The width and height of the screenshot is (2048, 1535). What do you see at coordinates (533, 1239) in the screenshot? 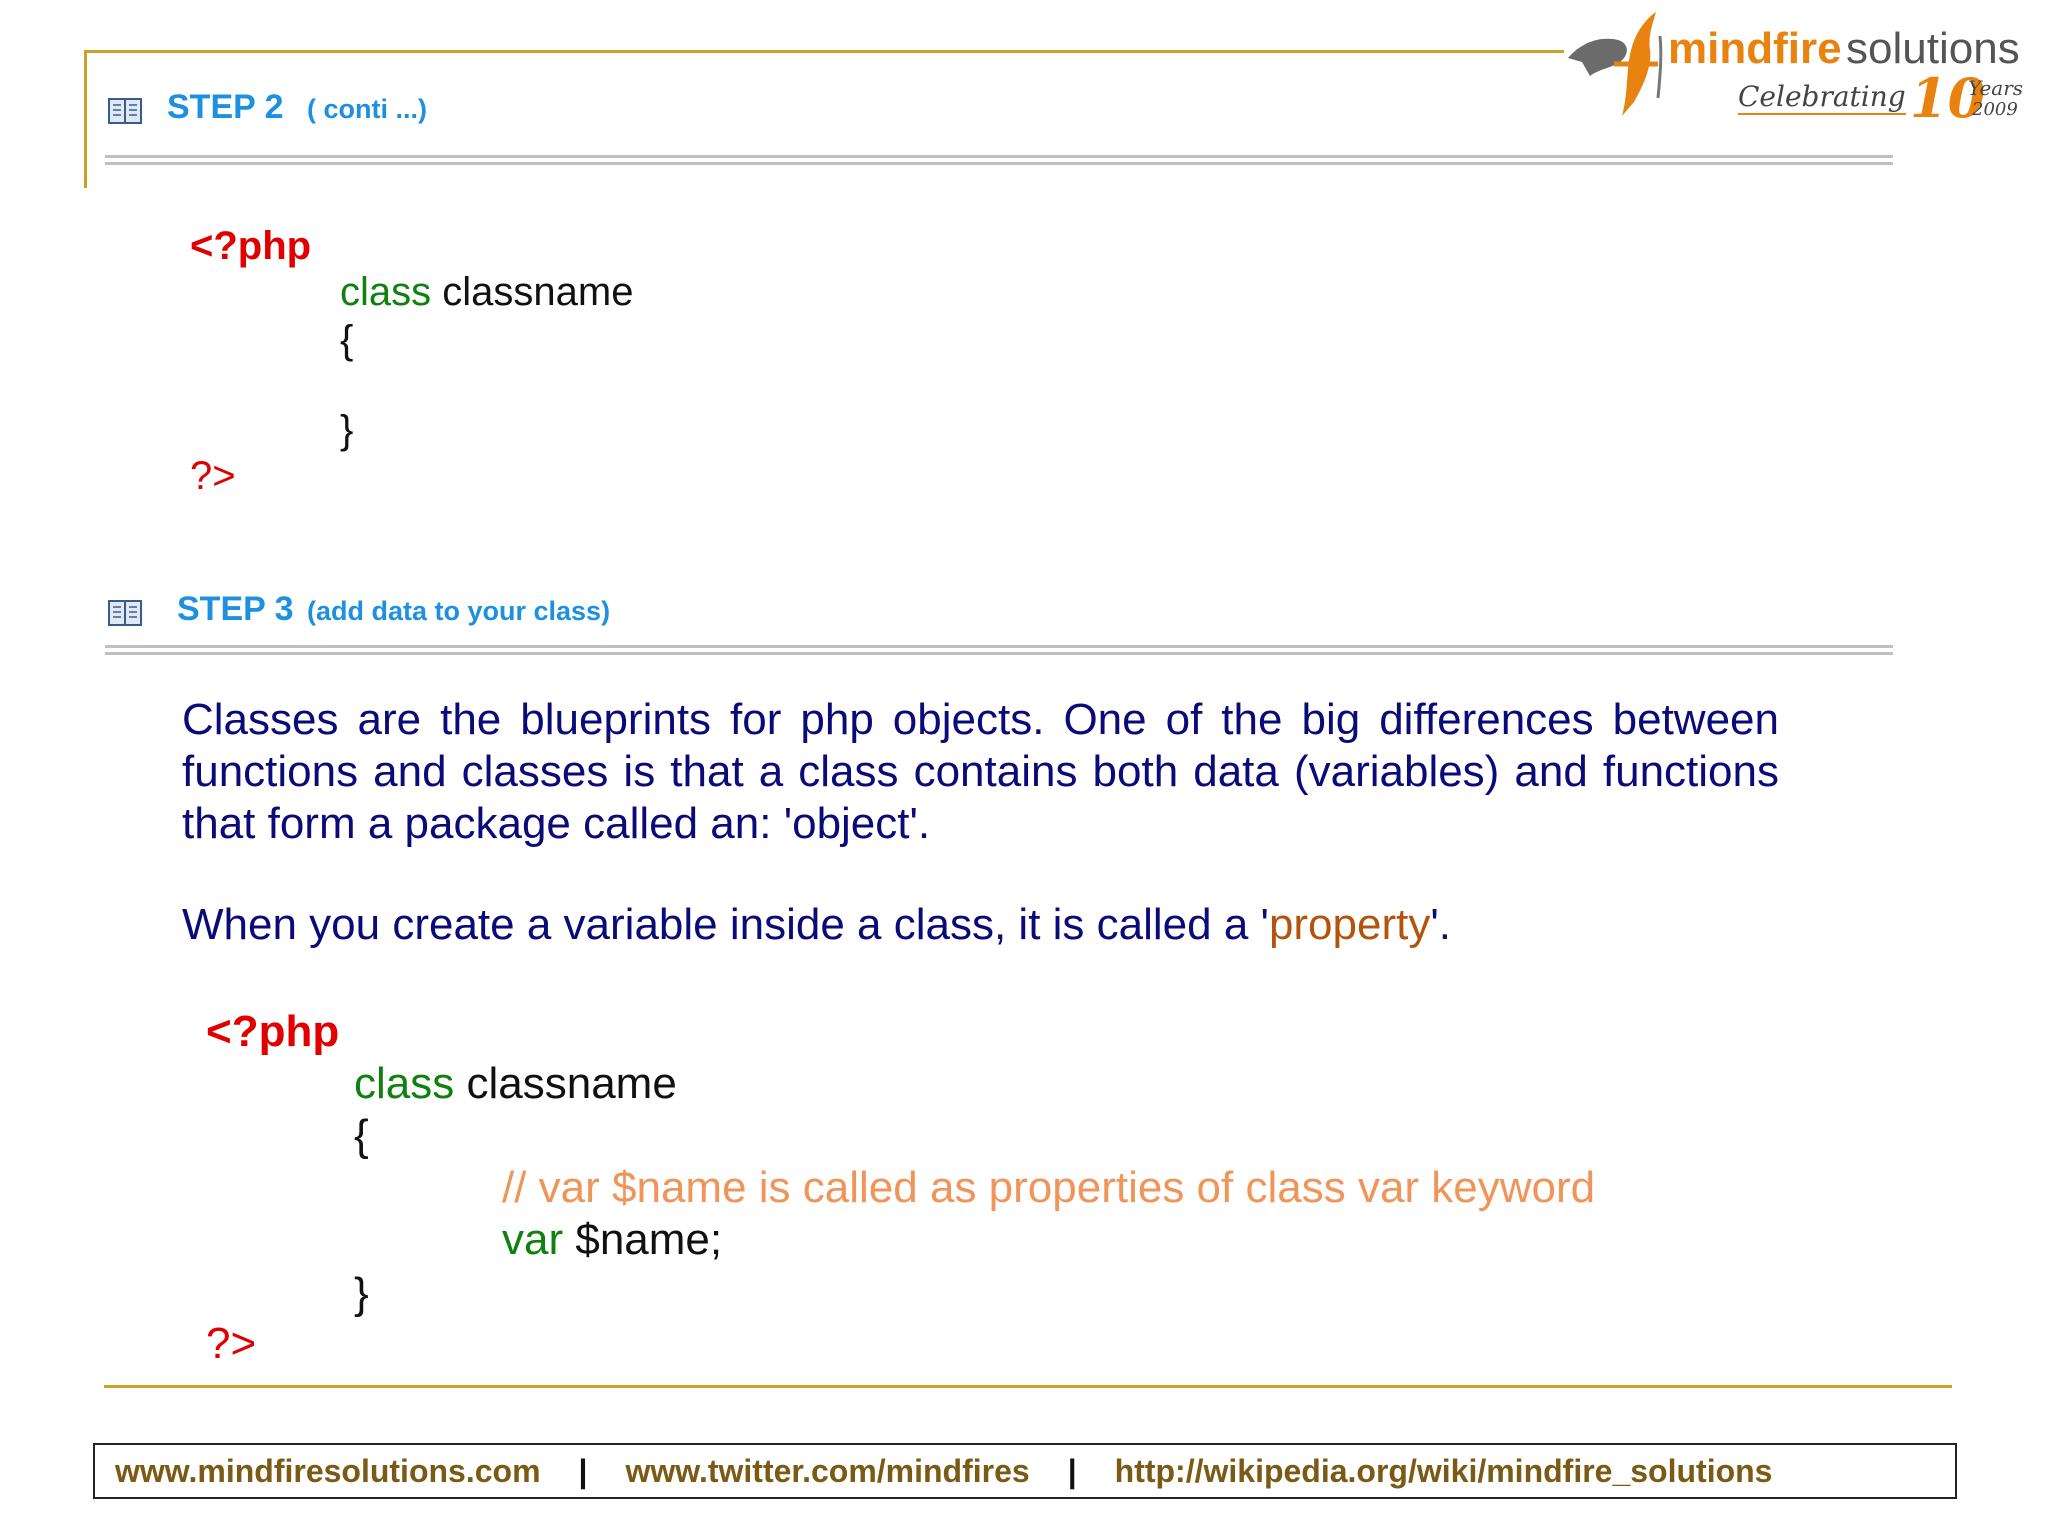
I see `var-keyword: var` at bounding box center [533, 1239].